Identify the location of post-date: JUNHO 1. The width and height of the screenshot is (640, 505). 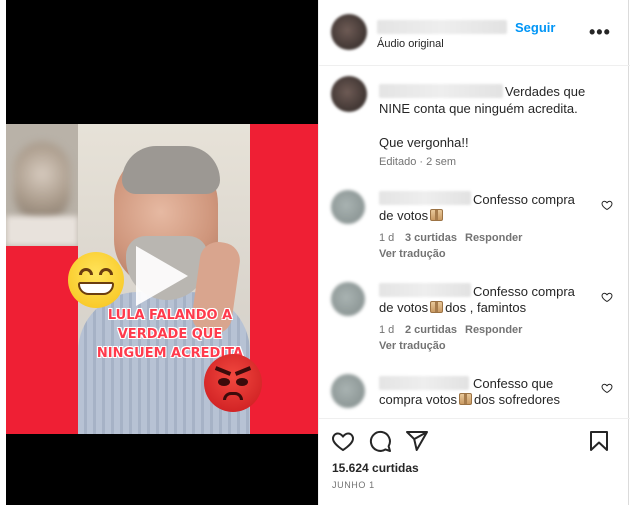
(353, 485).